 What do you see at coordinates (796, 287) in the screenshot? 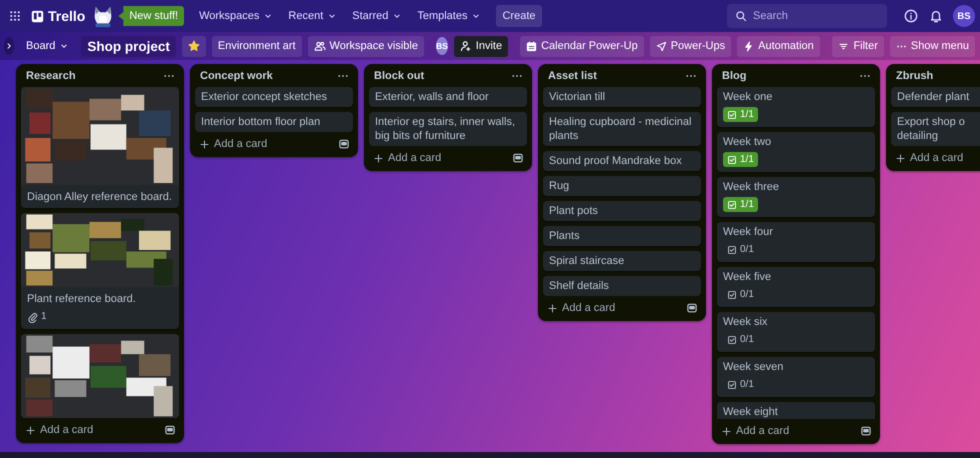
I see `card: Week five 0/1` at bounding box center [796, 287].